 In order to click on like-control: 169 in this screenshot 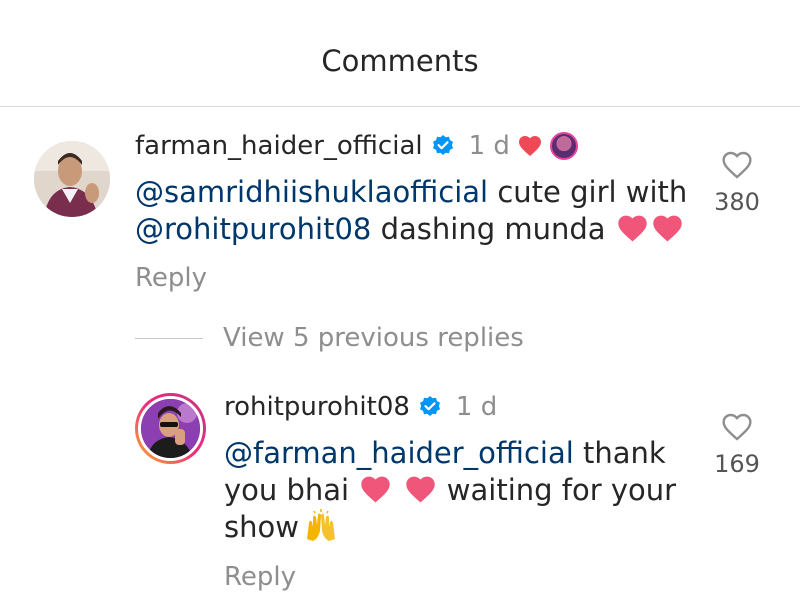, I will do `click(737, 445)`.